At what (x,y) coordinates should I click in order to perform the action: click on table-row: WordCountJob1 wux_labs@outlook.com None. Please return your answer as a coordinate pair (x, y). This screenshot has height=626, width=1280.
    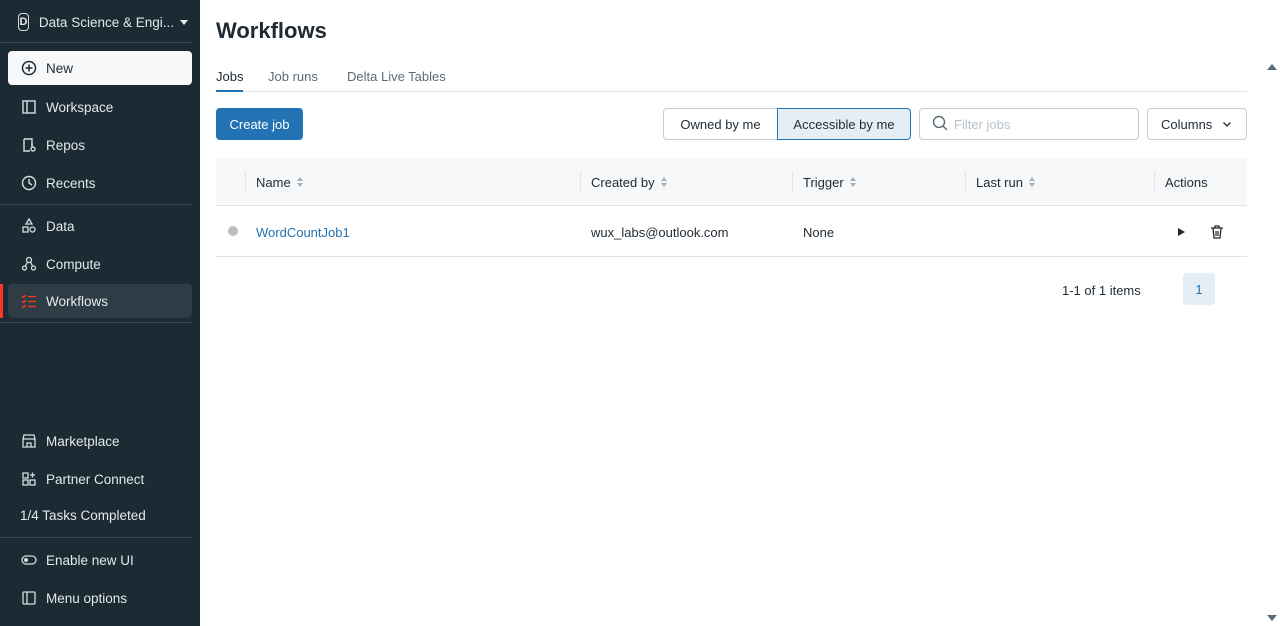
    Looking at the image, I should click on (731, 232).